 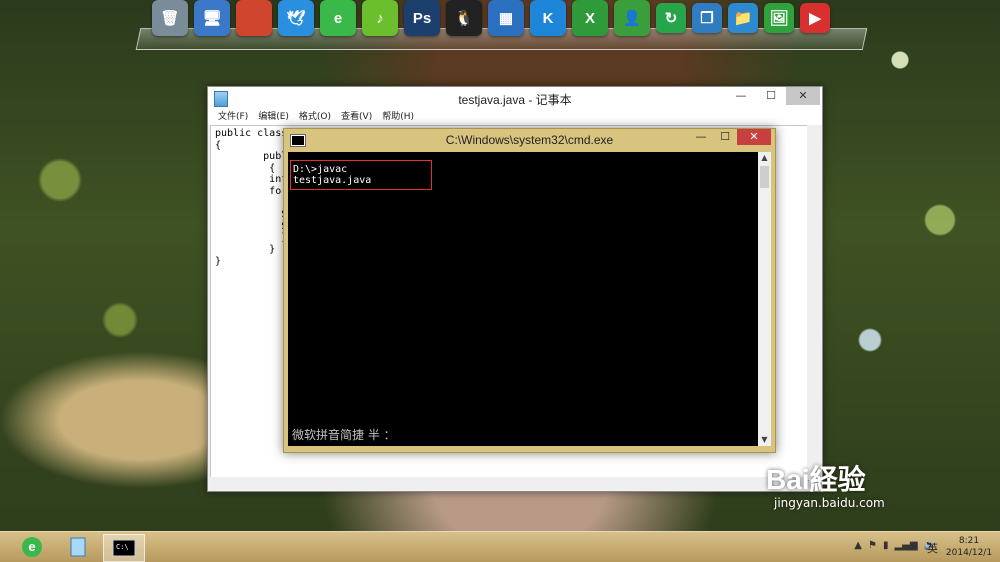 I want to click on excel-icon: X, so click(x=590, y=18).